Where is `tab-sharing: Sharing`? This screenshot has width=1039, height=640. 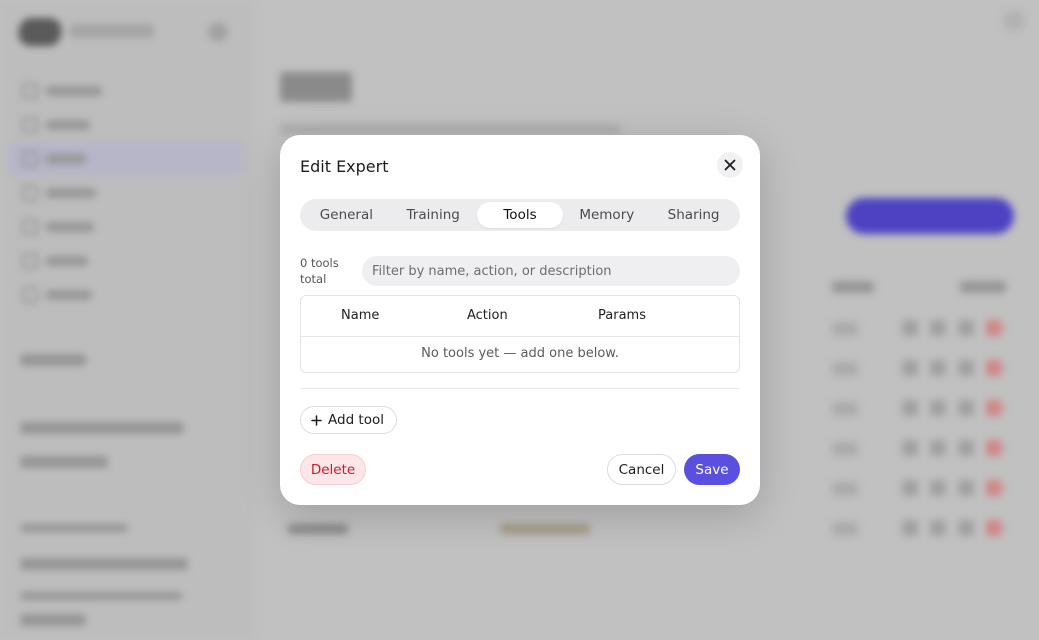
tab-sharing: Sharing is located at coordinates (693, 215).